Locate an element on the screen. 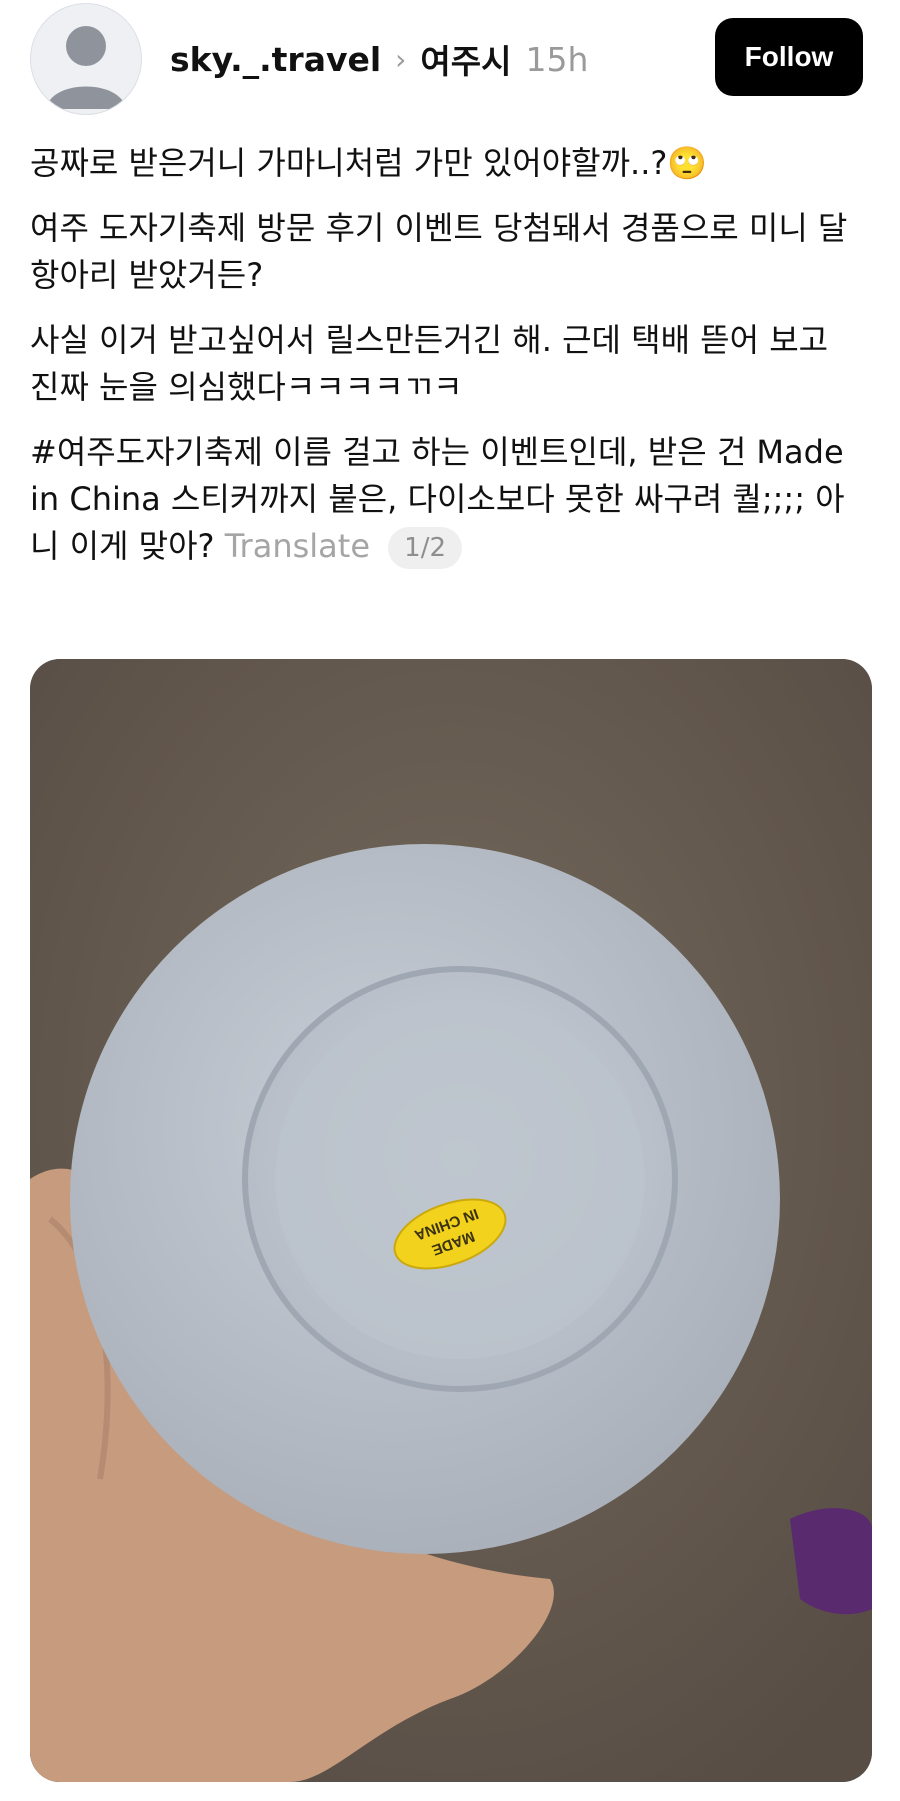  post-header: sky._.travel › 여주시 15h Follow is located at coordinates (450, 65).